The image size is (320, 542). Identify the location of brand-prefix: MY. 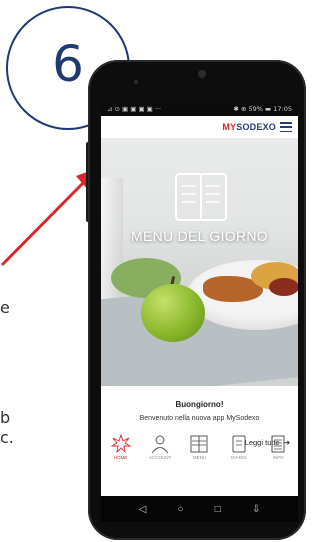
(229, 127).